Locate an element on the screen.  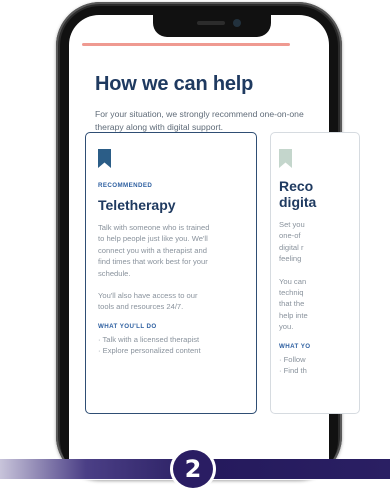
list-item: · Follow is located at coordinates (292, 359).